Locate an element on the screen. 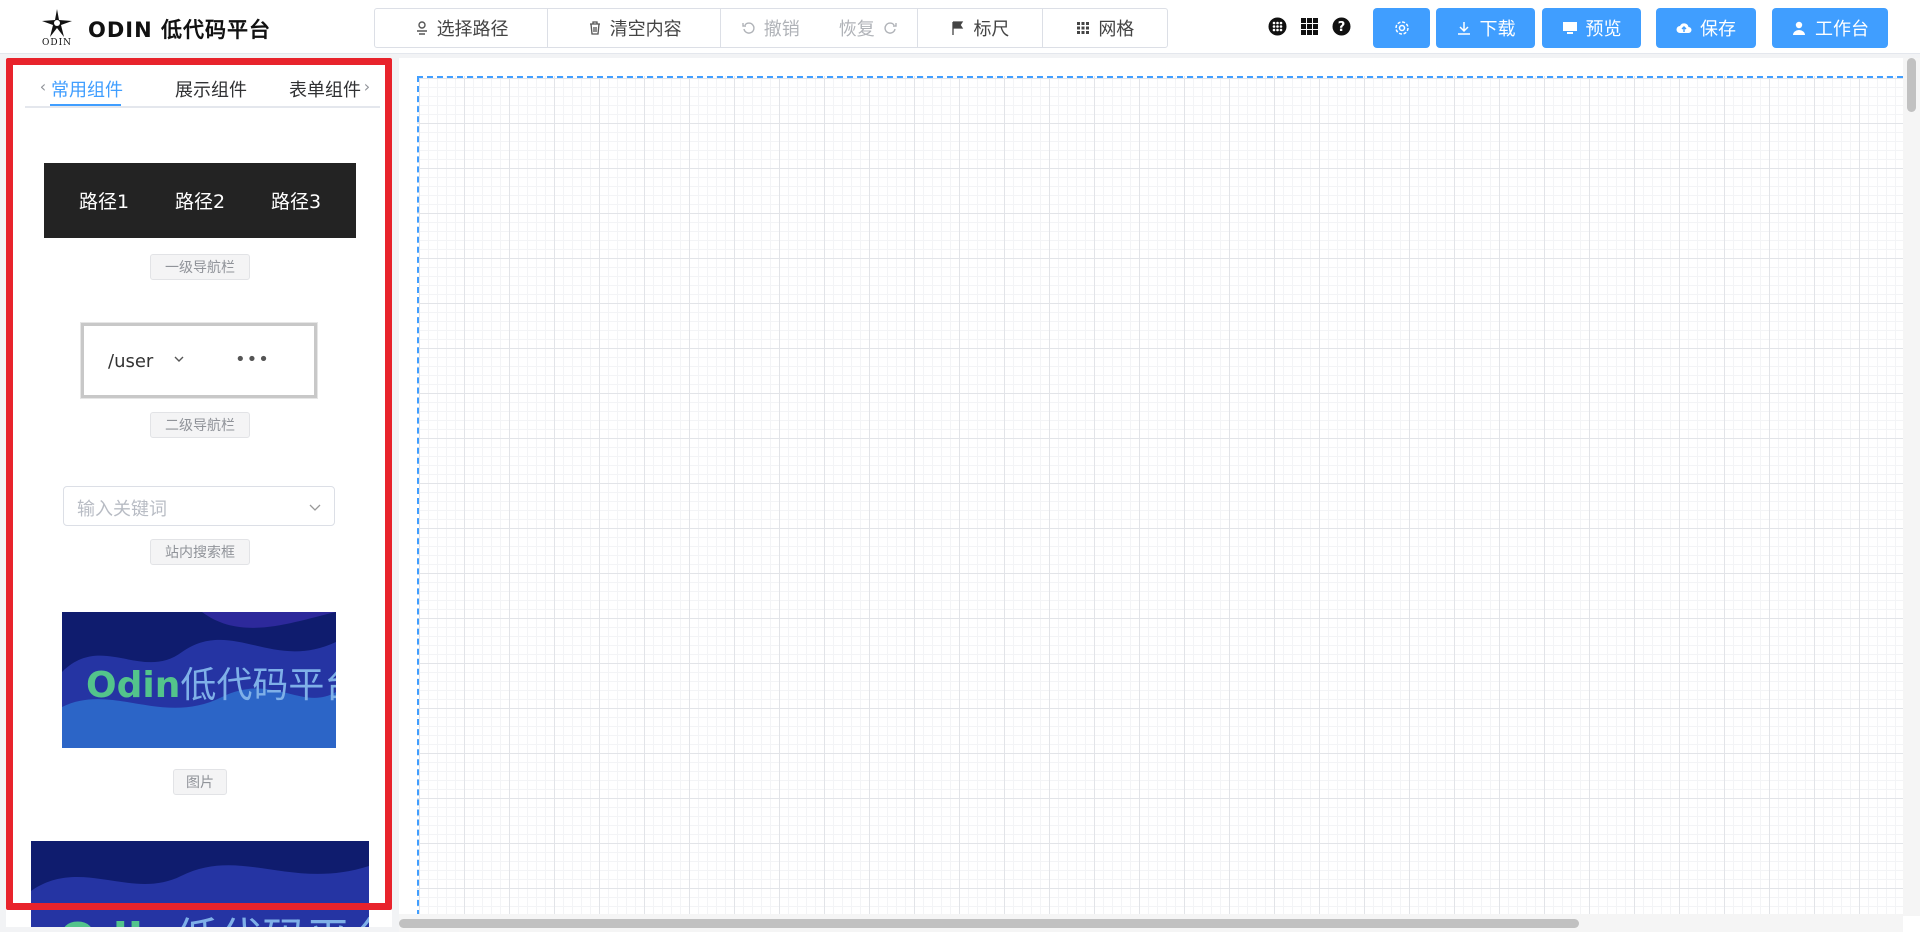  search-placeholder: 输入关键词 is located at coordinates (122, 509).